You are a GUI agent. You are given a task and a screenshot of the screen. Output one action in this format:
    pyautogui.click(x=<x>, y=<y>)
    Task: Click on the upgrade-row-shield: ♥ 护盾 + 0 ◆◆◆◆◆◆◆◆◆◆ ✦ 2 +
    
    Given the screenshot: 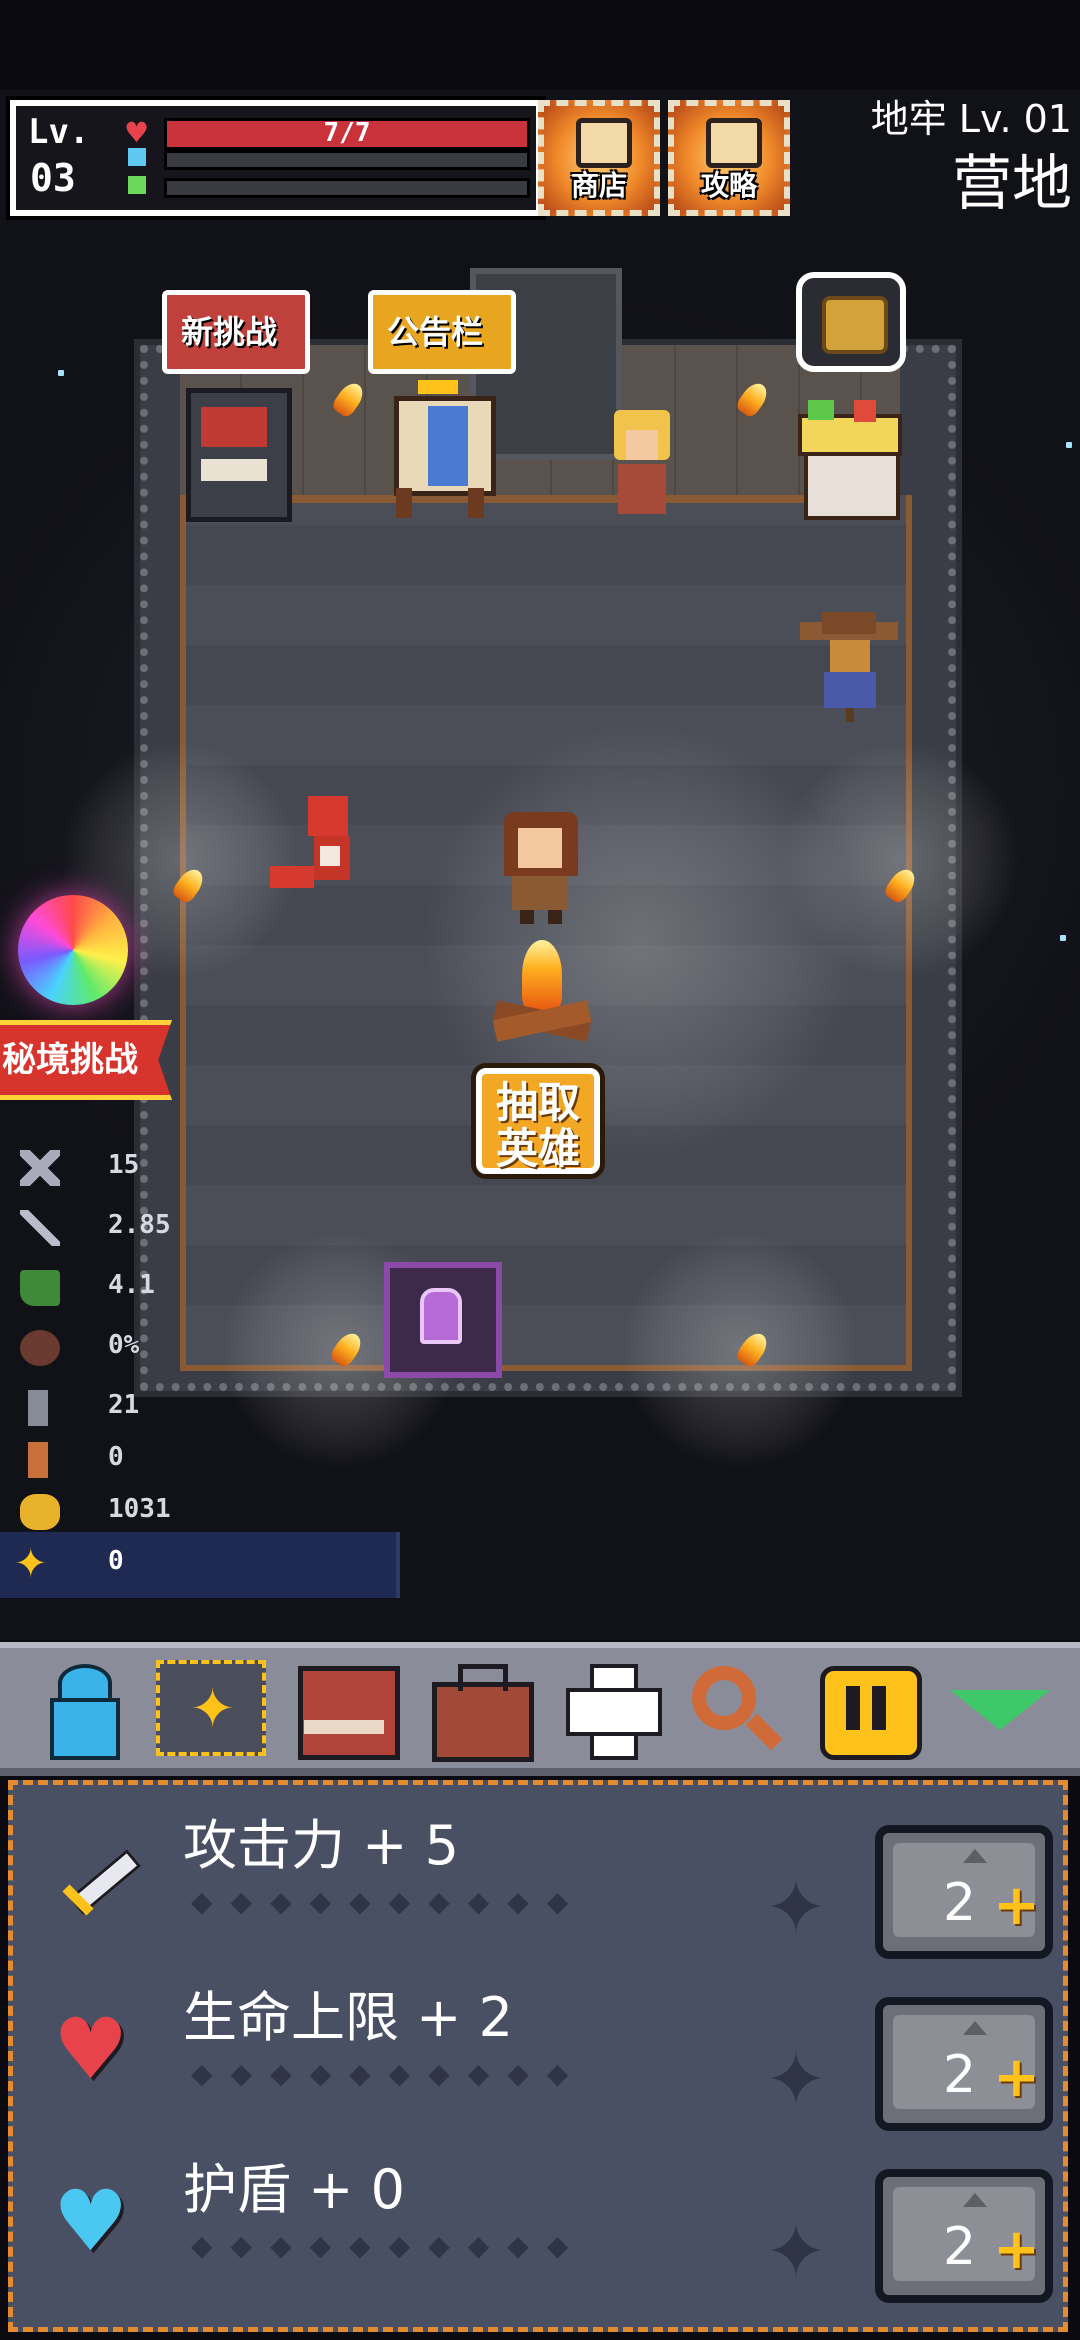 What is the action you would take?
    pyautogui.click(x=543, y=2216)
    